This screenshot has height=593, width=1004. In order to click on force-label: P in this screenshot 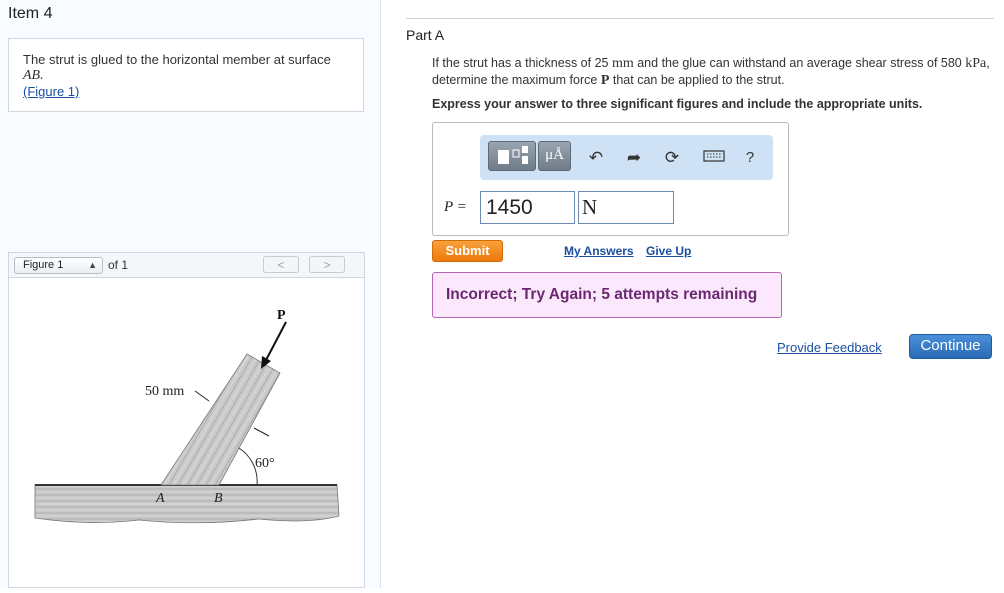, I will do `click(281, 315)`.